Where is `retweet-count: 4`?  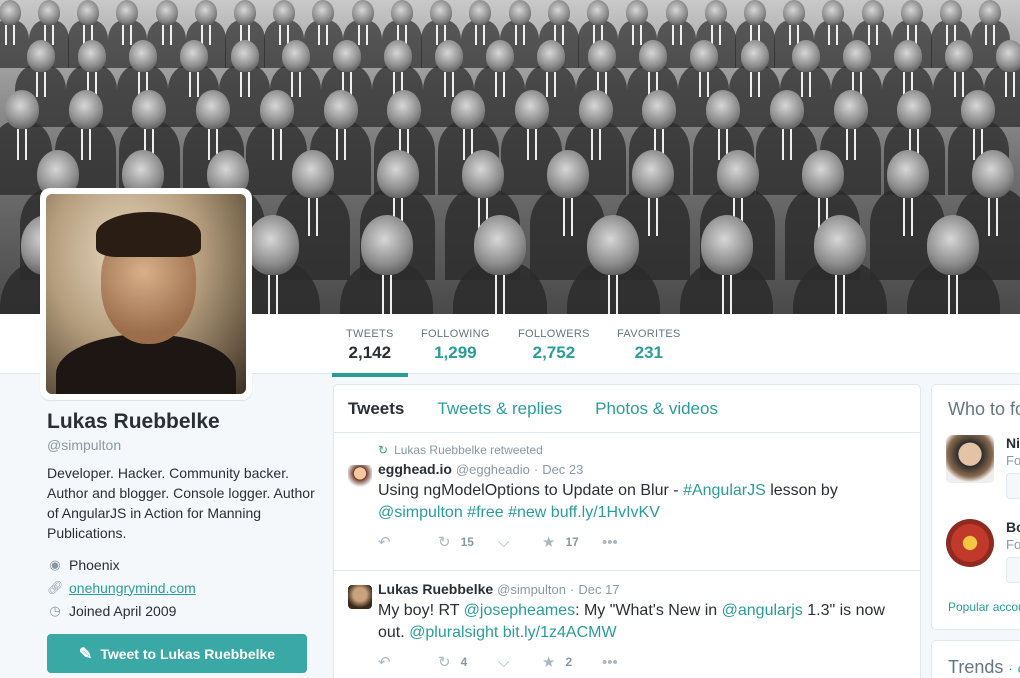
retweet-count: 4 is located at coordinates (464, 662).